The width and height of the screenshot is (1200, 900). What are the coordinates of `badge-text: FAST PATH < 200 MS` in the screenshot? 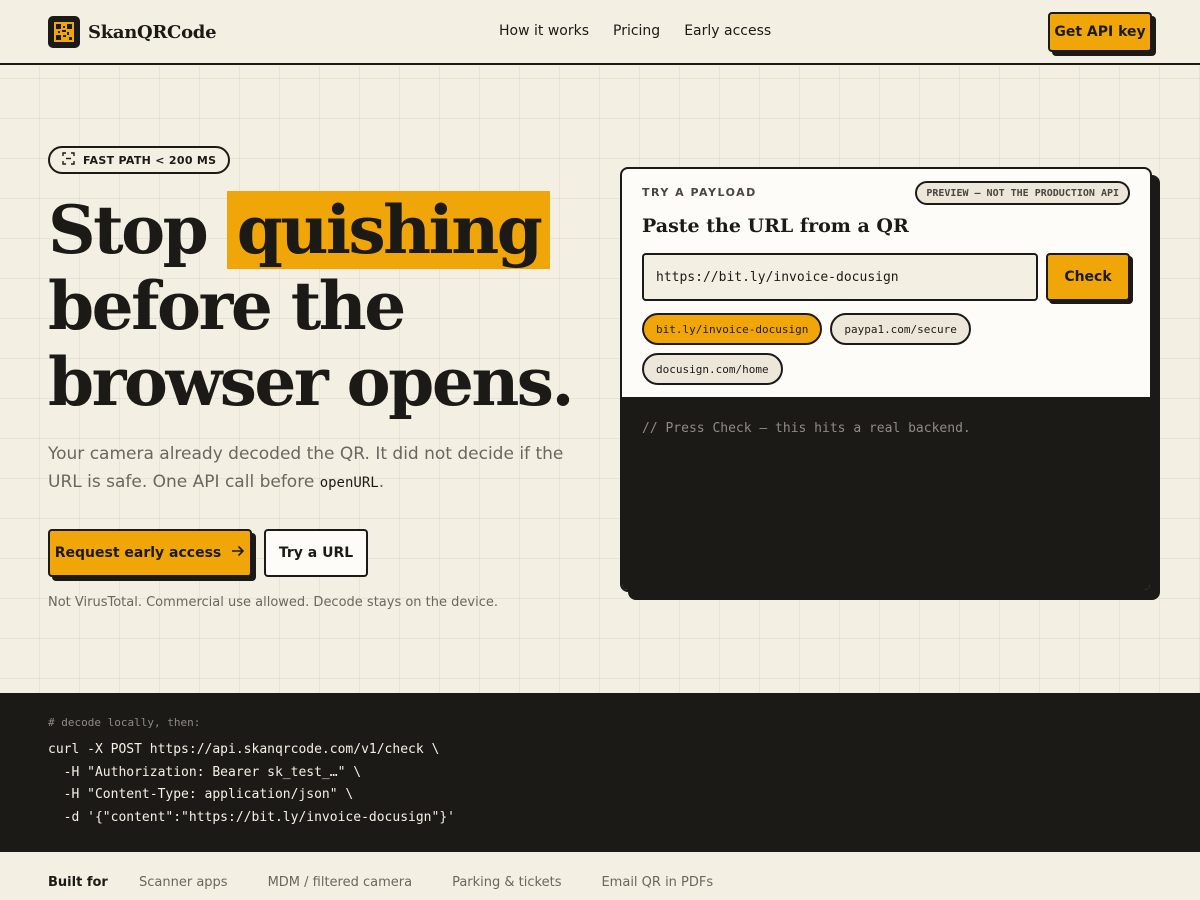 It's located at (150, 160).